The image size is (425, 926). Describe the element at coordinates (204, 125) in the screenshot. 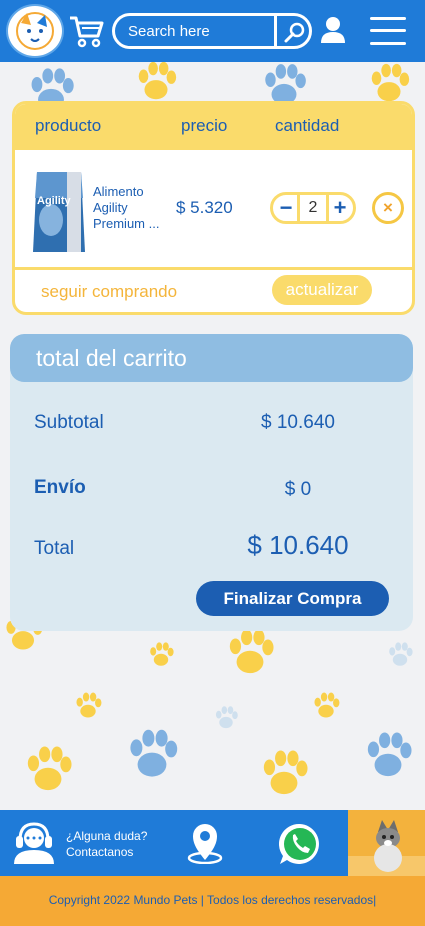

I see `column-header-price: precio` at that location.